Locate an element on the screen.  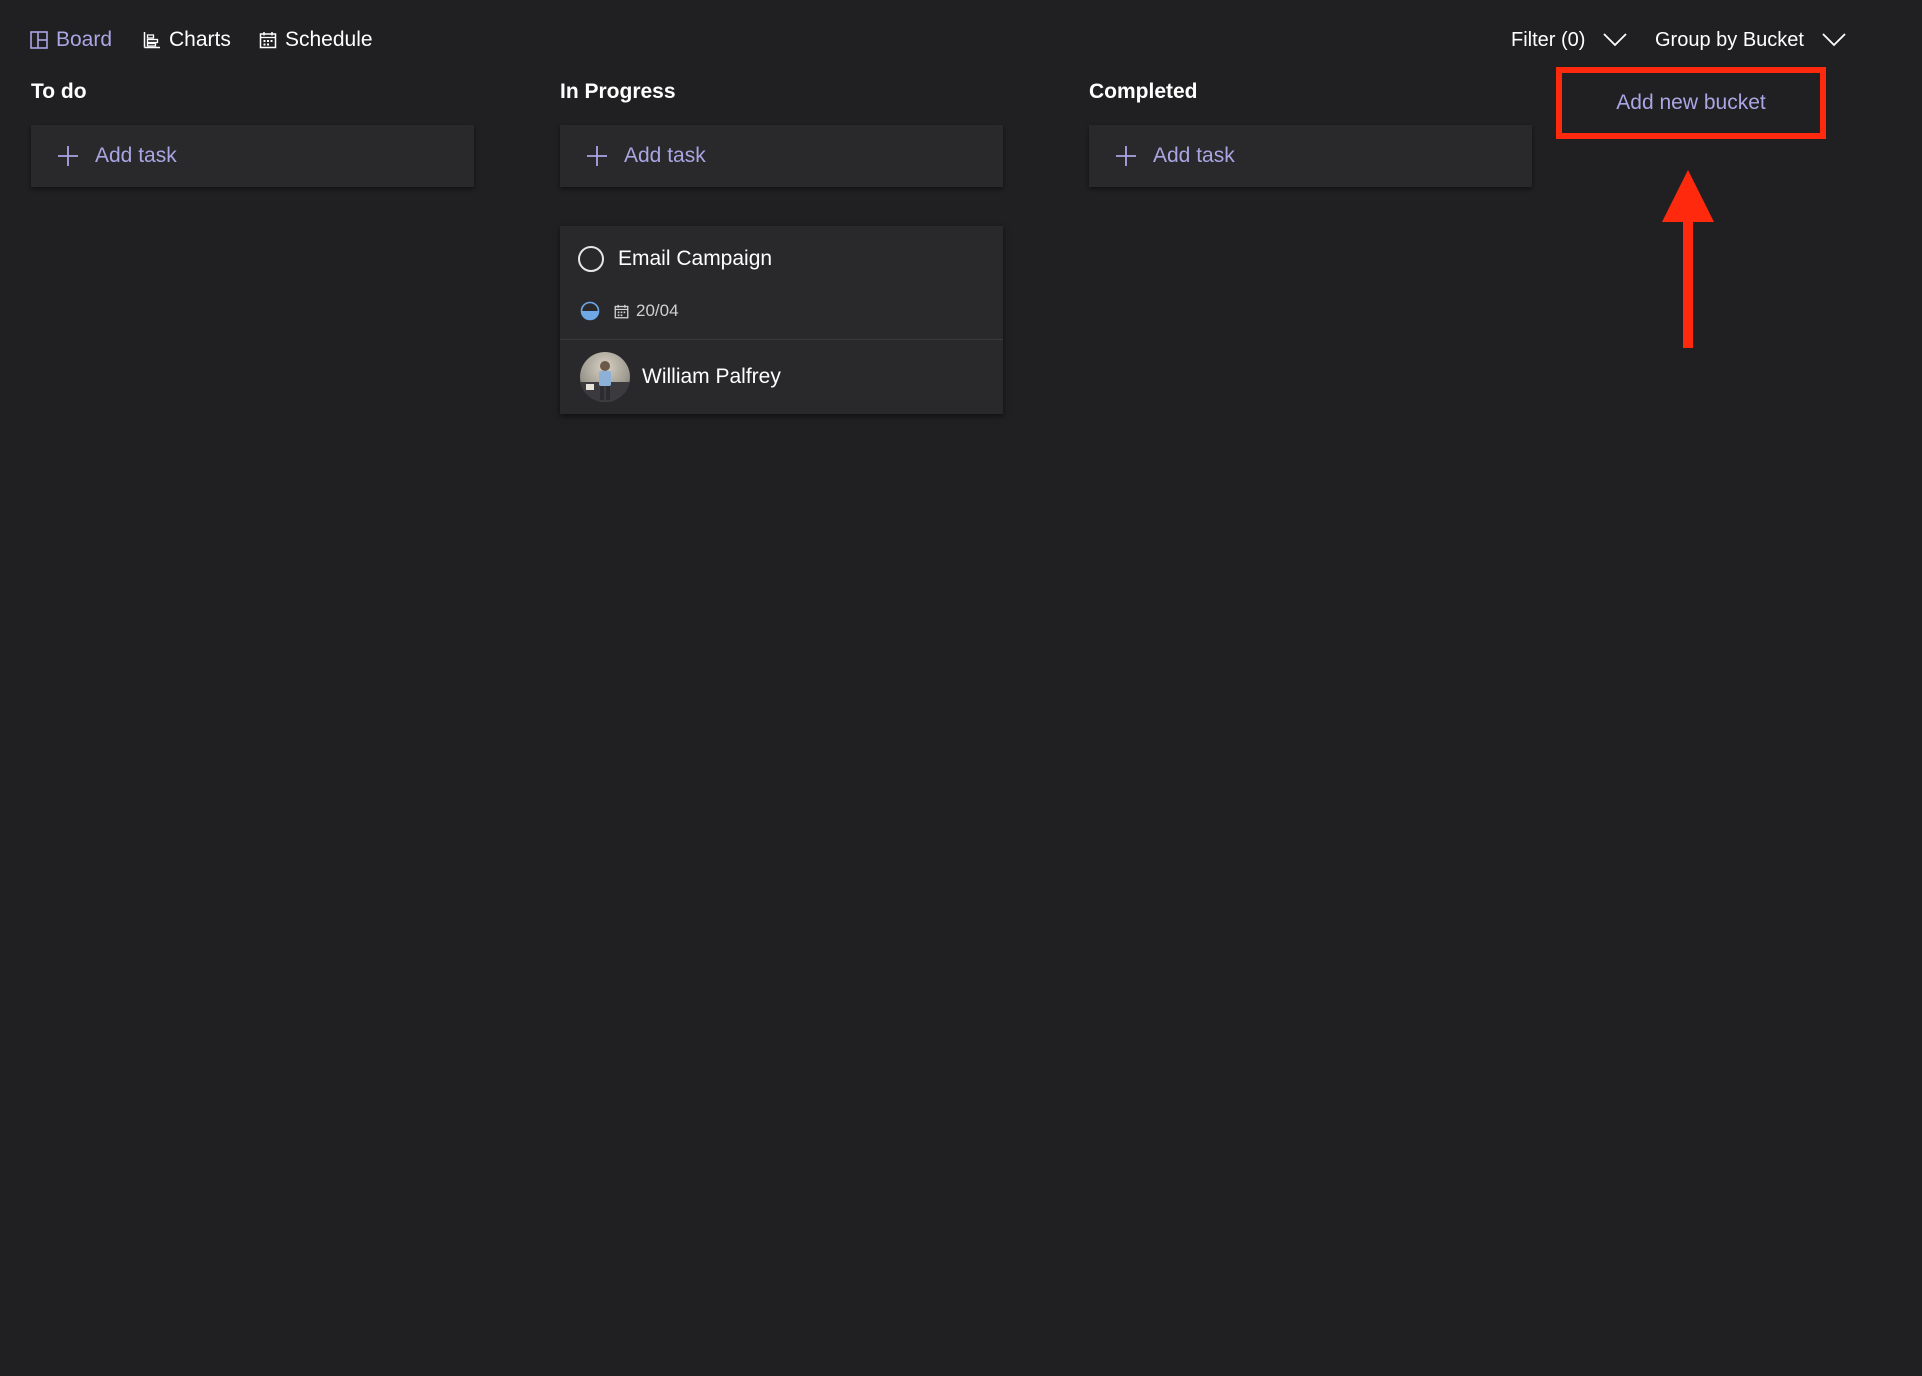
avatar is located at coordinates (605, 377).